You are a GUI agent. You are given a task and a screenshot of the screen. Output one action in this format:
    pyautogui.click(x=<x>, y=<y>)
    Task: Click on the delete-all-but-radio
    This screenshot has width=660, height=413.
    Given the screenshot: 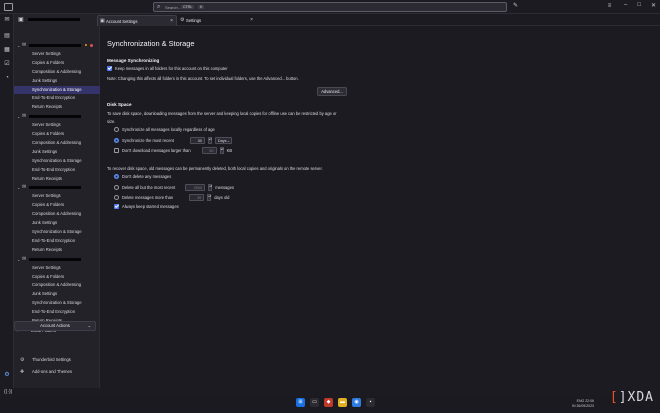 What is the action you would take?
    pyautogui.click(x=116, y=187)
    